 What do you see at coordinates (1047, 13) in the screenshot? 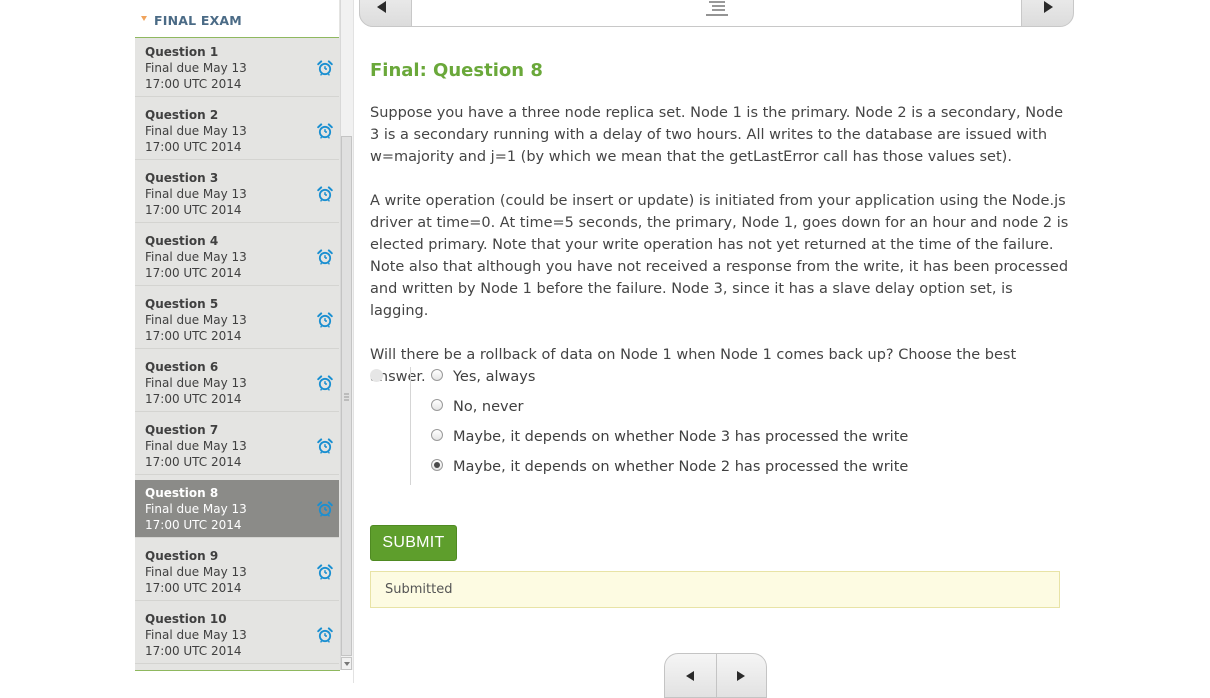
I see `next-button` at bounding box center [1047, 13].